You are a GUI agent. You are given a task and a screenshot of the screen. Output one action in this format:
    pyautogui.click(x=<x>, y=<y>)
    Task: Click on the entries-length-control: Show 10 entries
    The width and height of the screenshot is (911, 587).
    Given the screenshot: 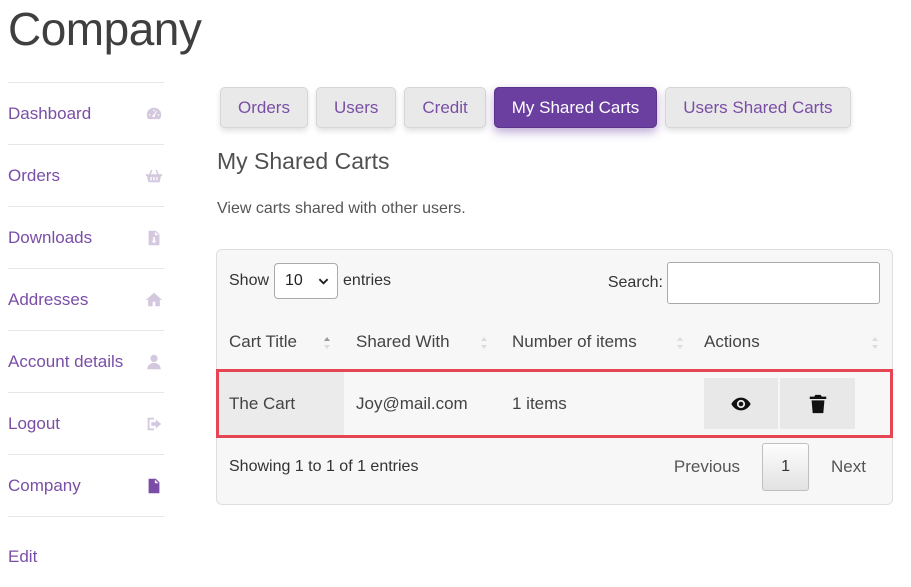 What is the action you would take?
    pyautogui.click(x=310, y=281)
    